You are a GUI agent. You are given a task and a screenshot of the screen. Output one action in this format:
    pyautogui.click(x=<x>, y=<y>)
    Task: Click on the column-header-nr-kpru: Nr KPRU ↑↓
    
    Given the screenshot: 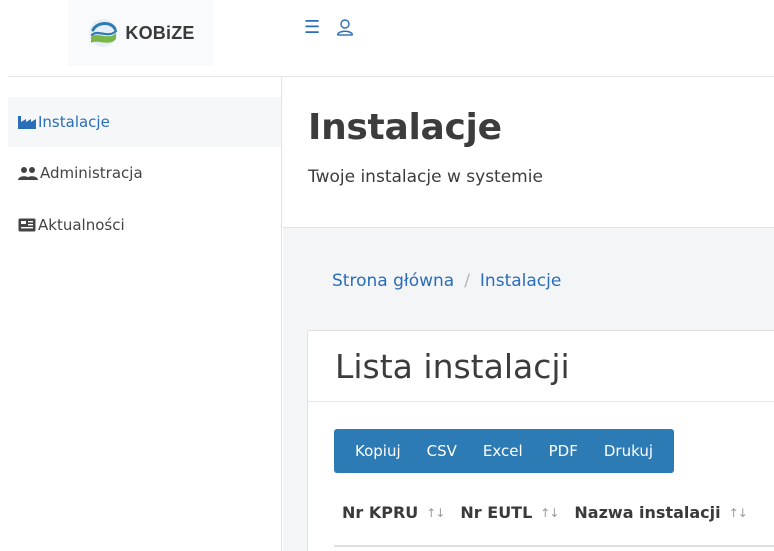 What is the action you would take?
    pyautogui.click(x=401, y=512)
    